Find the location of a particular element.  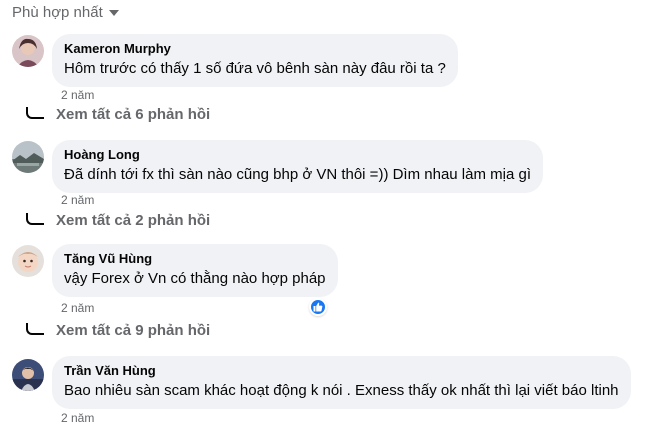

view-replies-label: Xem tất cả 2 phản hồi is located at coordinates (133, 220).